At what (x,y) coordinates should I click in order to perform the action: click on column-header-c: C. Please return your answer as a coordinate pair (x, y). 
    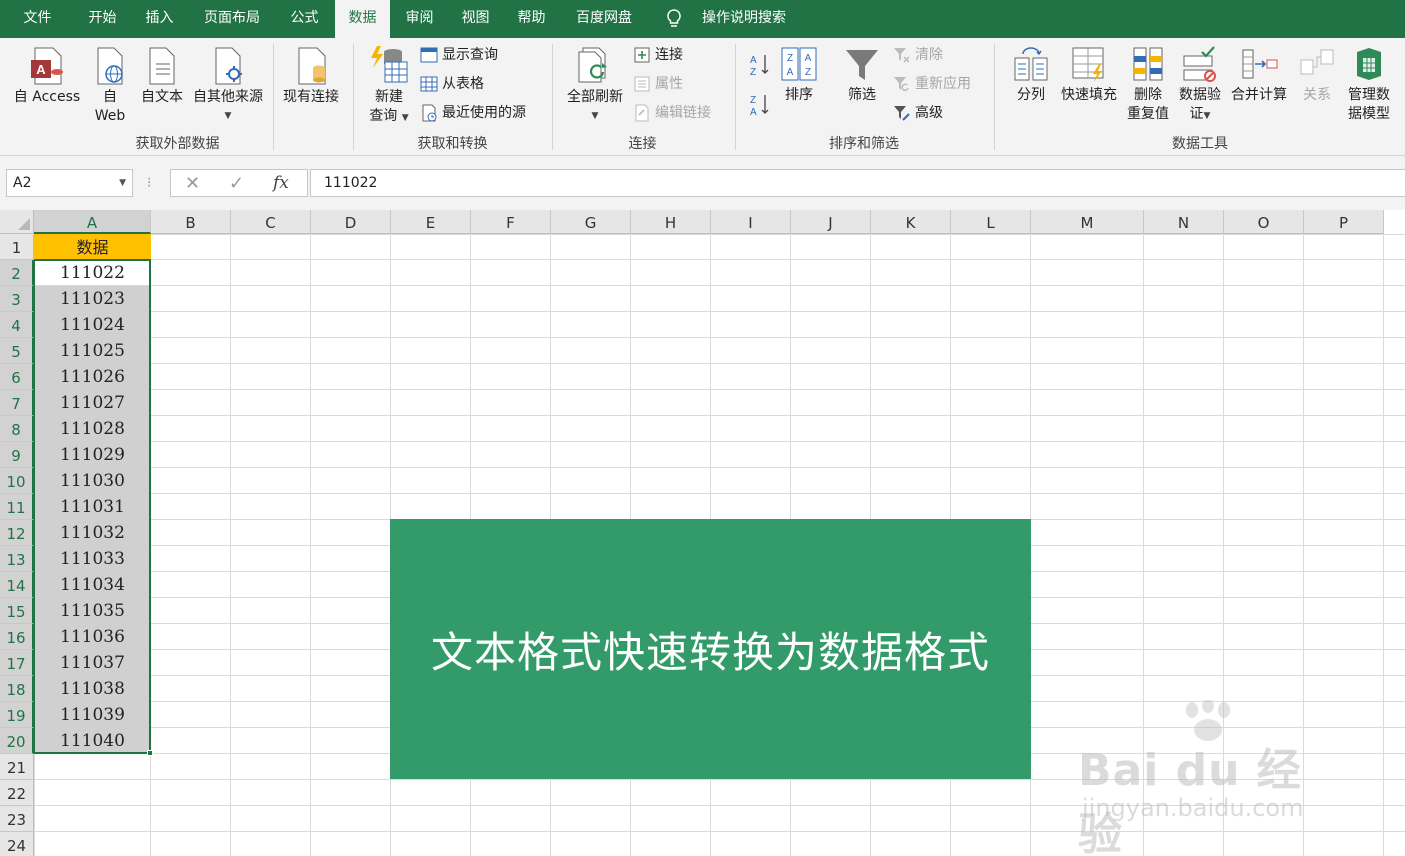
    Looking at the image, I should click on (271, 222).